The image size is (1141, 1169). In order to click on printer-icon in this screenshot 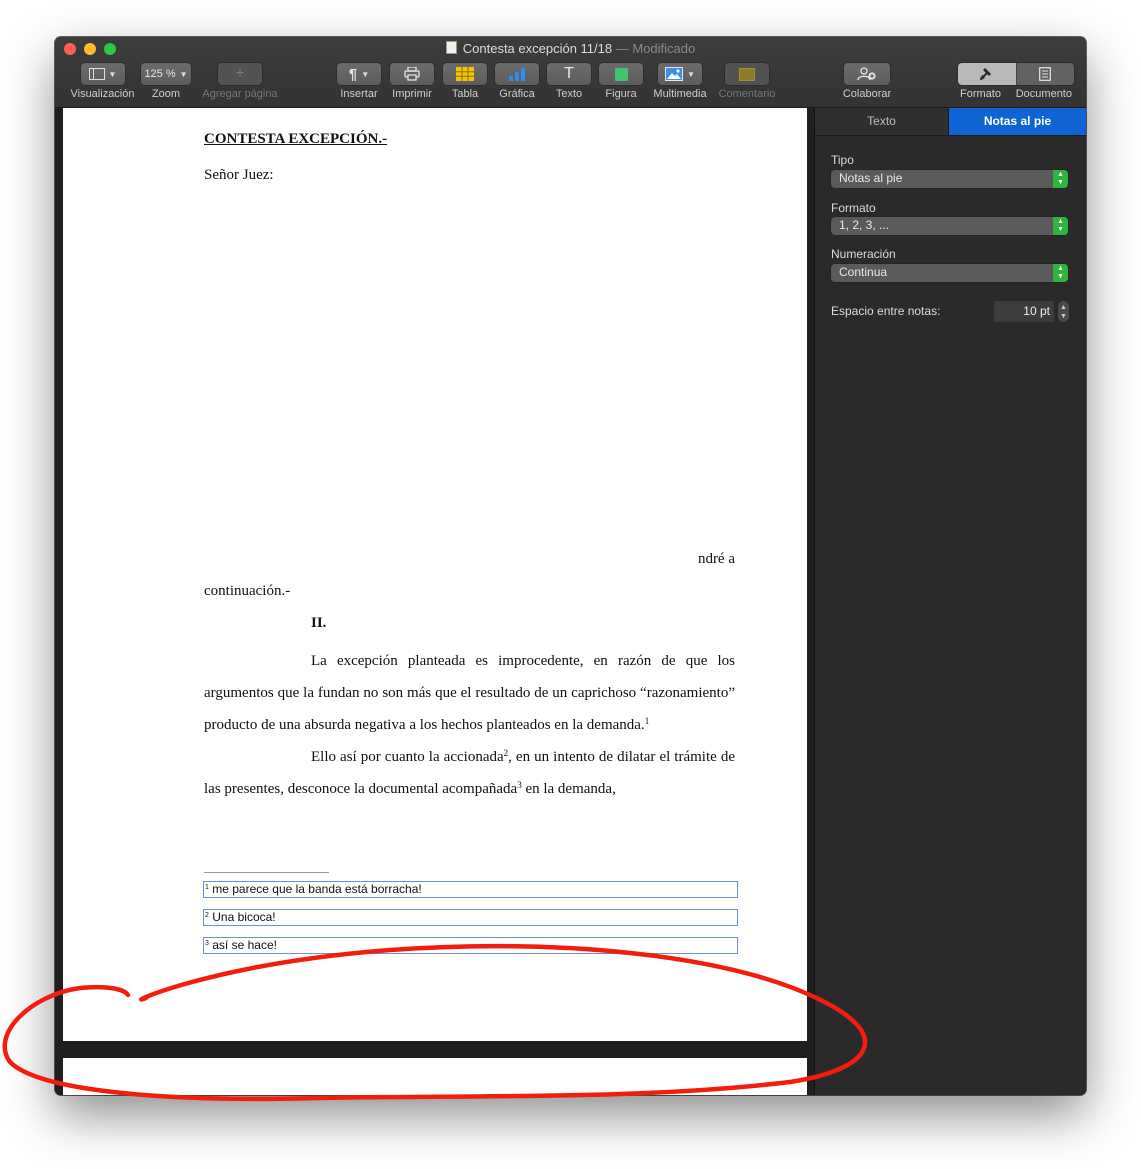, I will do `click(412, 74)`.